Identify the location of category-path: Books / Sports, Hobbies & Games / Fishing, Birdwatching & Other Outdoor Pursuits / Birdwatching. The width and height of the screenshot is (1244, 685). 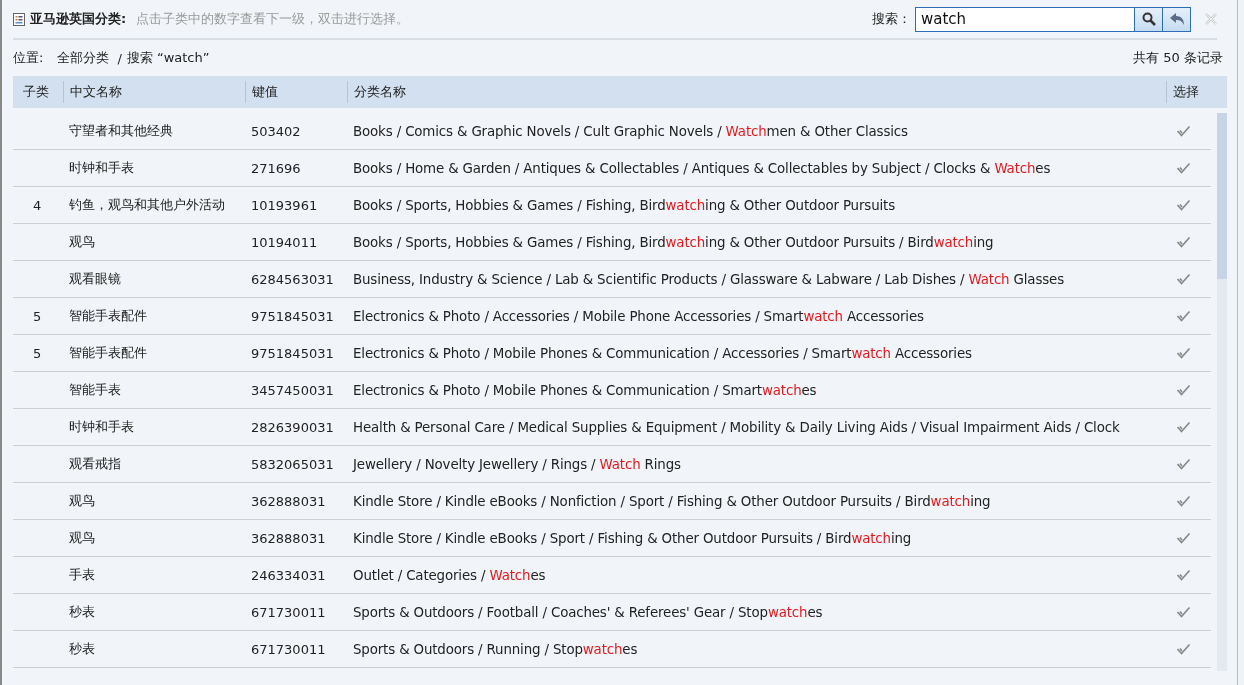
(673, 242).